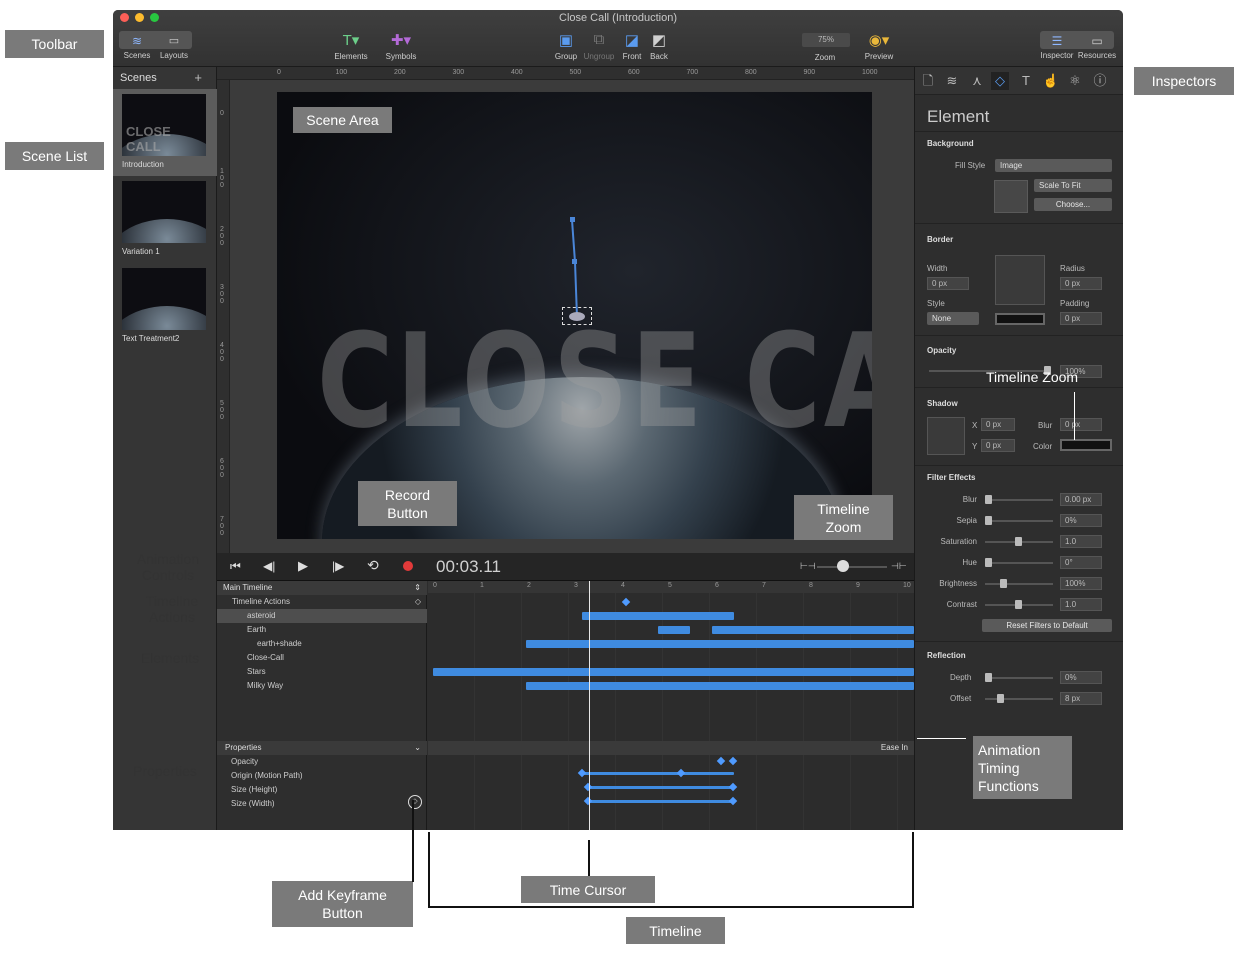 The width and height of the screenshot is (1239, 955). I want to click on property-row: Size (Width), so click(322, 804).